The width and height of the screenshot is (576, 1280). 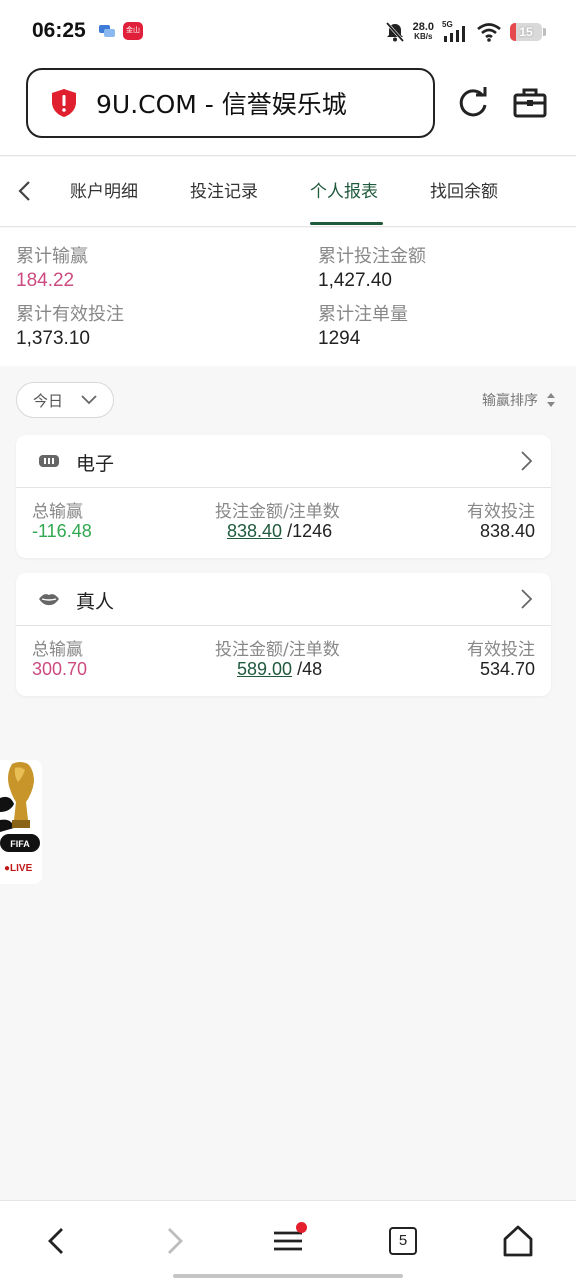 What do you see at coordinates (530, 103) in the screenshot?
I see `toolbox-icon` at bounding box center [530, 103].